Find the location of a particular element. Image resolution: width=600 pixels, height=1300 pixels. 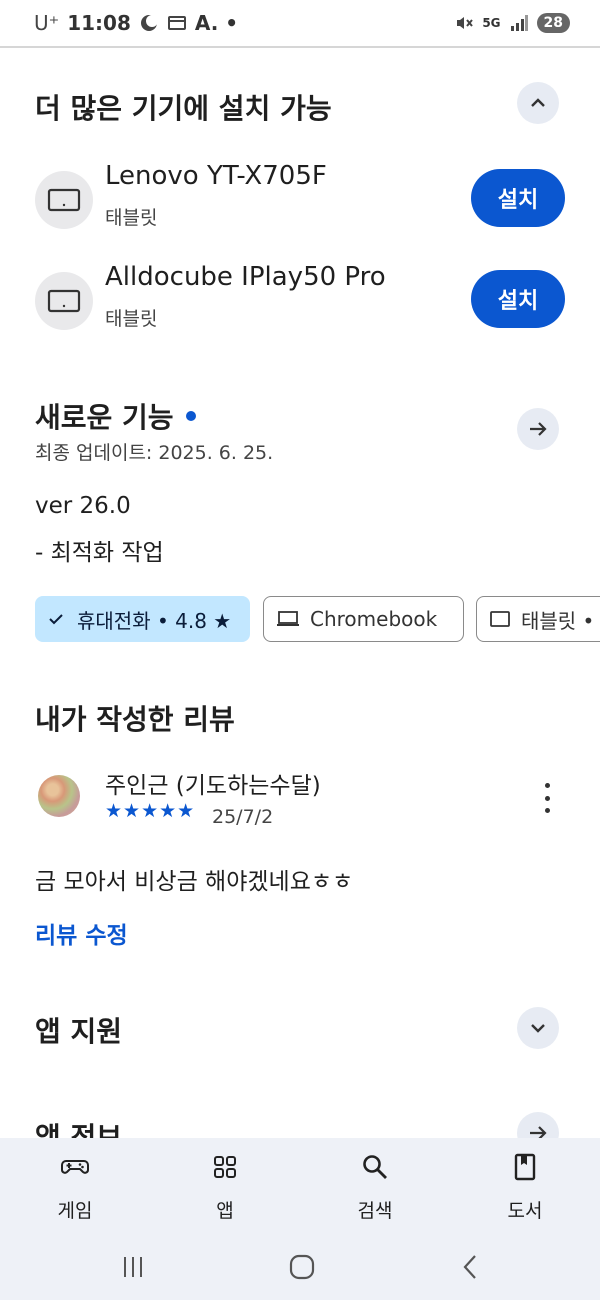

chip-chromebook: Chromebook is located at coordinates (363, 619).